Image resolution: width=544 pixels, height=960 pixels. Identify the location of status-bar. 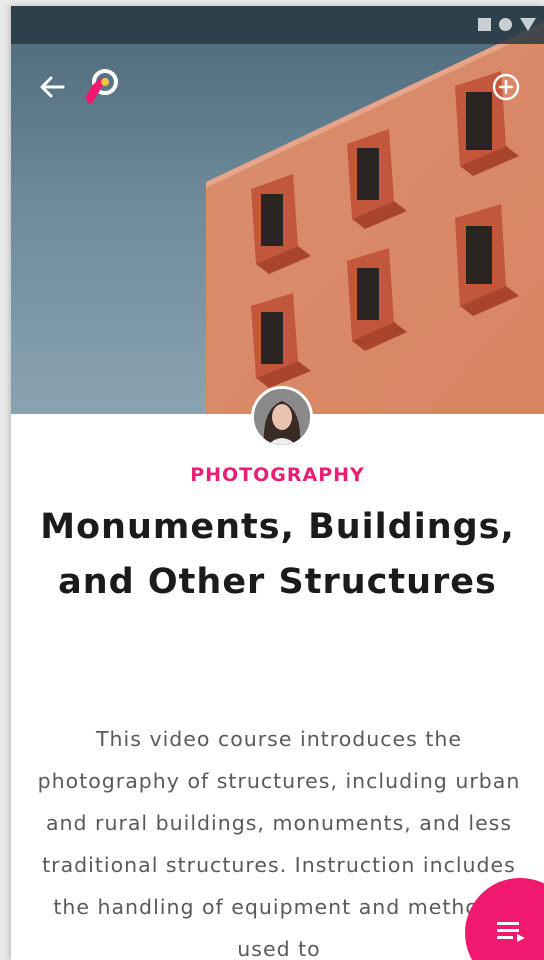
(277, 25).